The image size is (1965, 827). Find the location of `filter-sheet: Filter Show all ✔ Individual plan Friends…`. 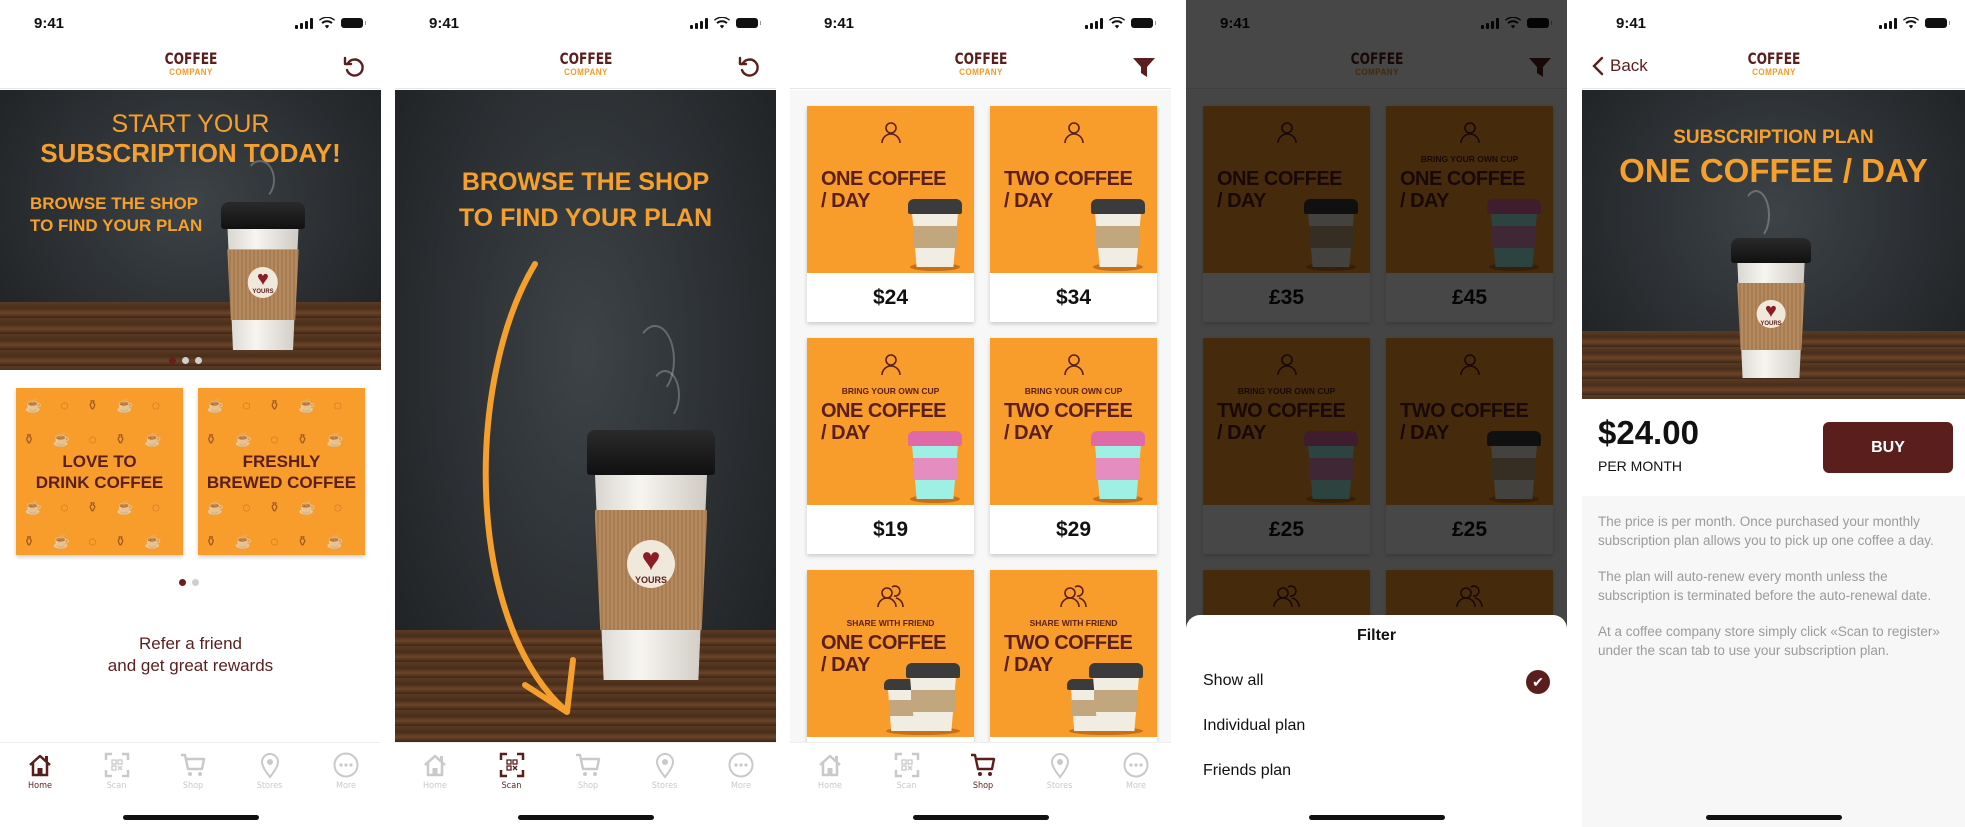

filter-sheet: Filter Show all ✔ Individual plan Friends… is located at coordinates (1376, 721).